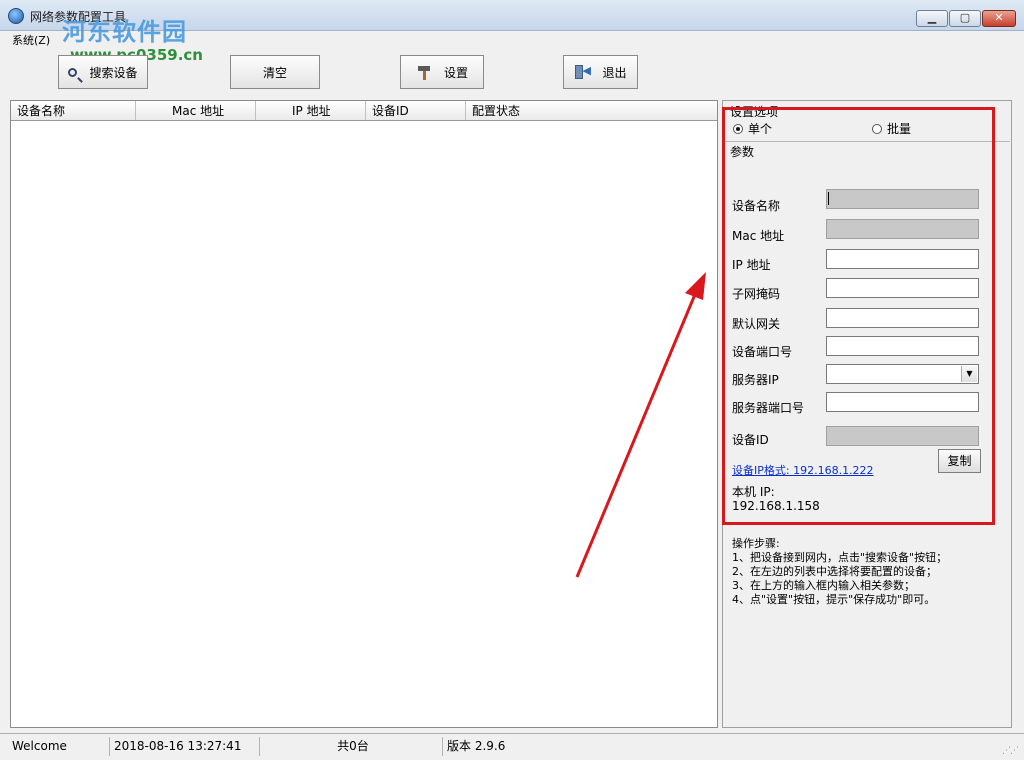 The width and height of the screenshot is (1024, 760). Describe the element at coordinates (476, 746) in the screenshot. I see `status-version: 版本 2.9.6` at that location.